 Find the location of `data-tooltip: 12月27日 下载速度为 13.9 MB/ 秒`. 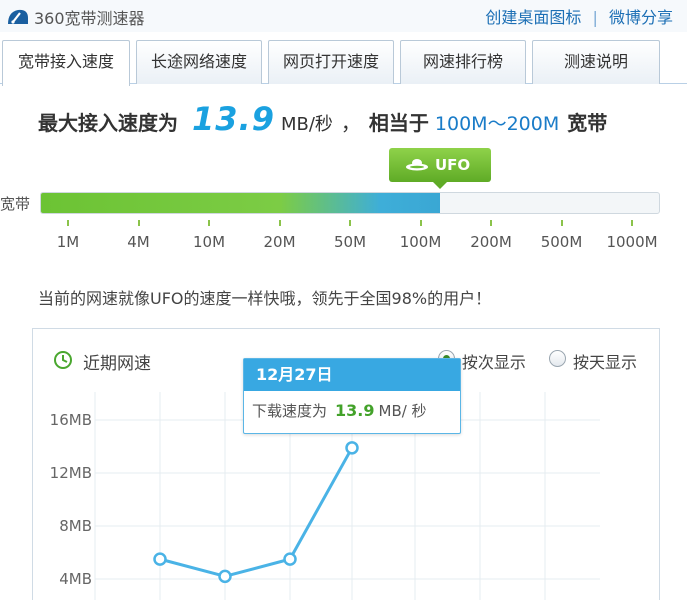

data-tooltip: 12月27日 下载速度为 13.9 MB/ 秒 is located at coordinates (352, 396).